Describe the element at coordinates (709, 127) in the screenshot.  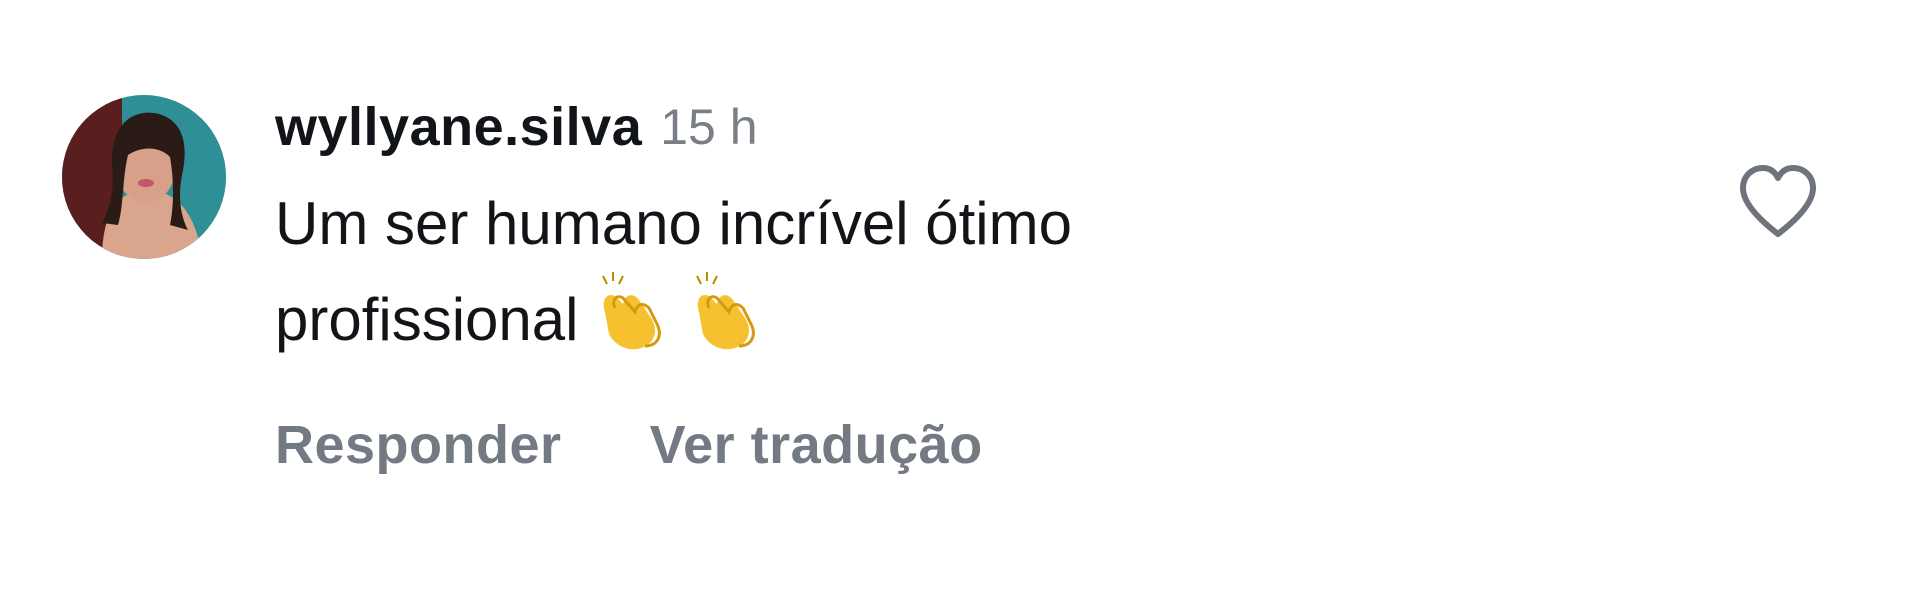
I see `timestamp: 15 h` at that location.